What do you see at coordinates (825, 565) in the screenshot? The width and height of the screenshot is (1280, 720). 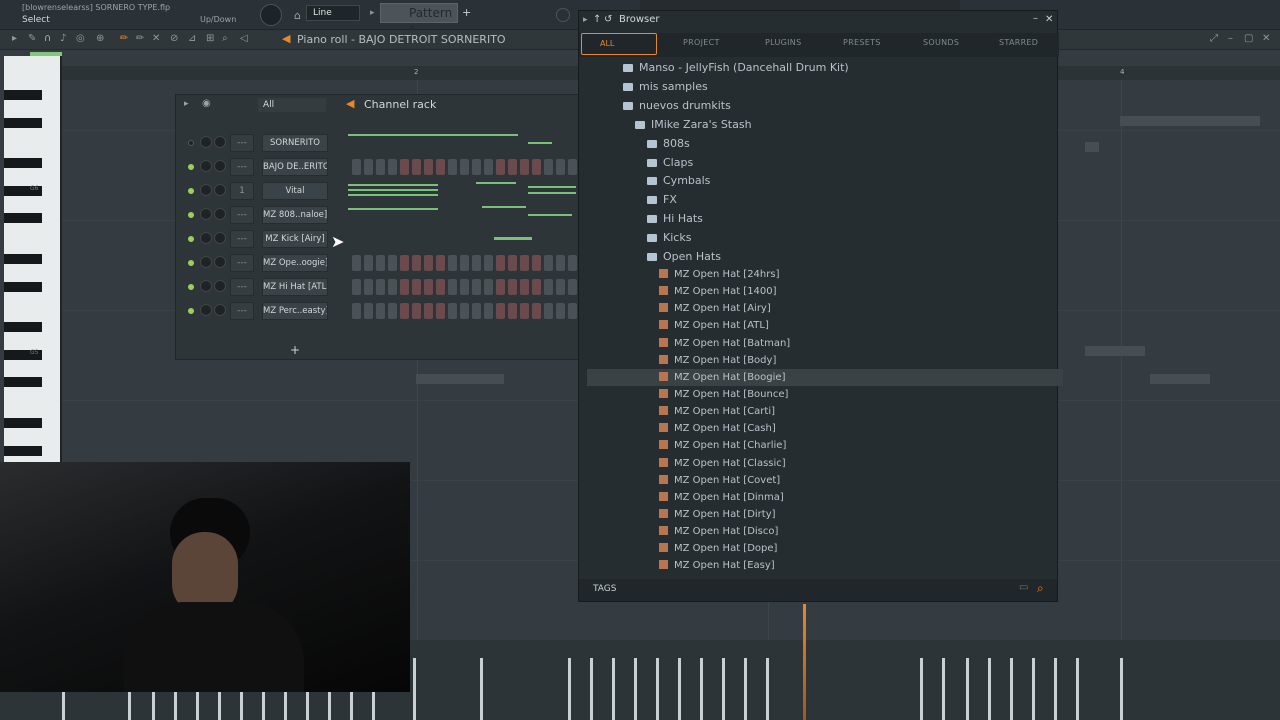 I see `browser-file: MZ Open Hat [Easy]` at bounding box center [825, 565].